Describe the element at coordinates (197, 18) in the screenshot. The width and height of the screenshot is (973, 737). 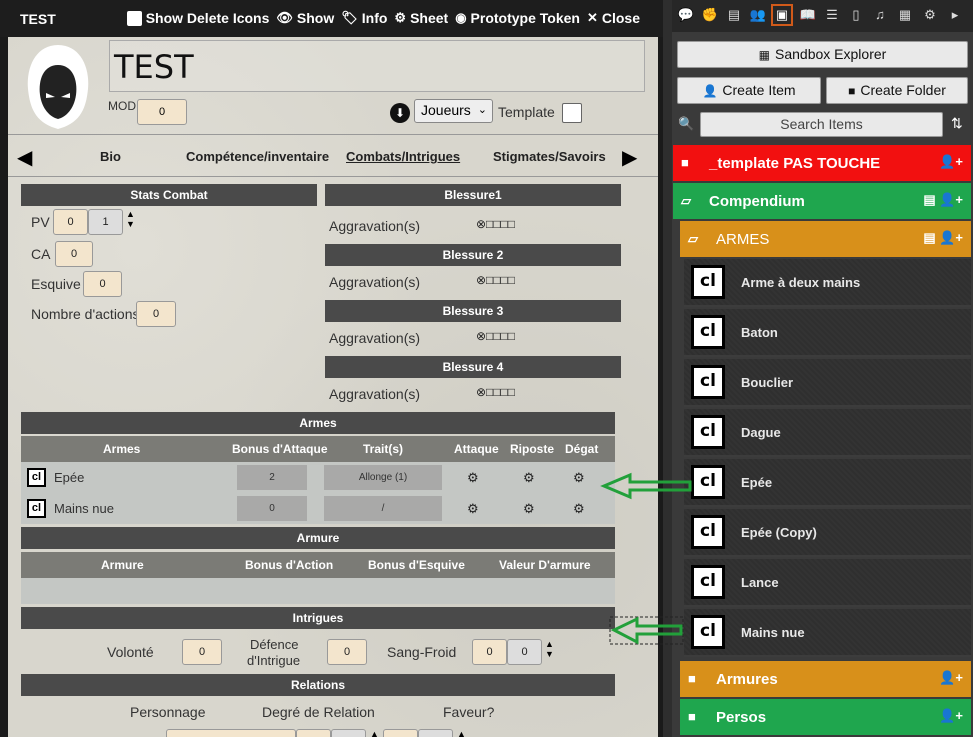
I see `show-delete-icons-toggle: Show Delete Icons` at that location.